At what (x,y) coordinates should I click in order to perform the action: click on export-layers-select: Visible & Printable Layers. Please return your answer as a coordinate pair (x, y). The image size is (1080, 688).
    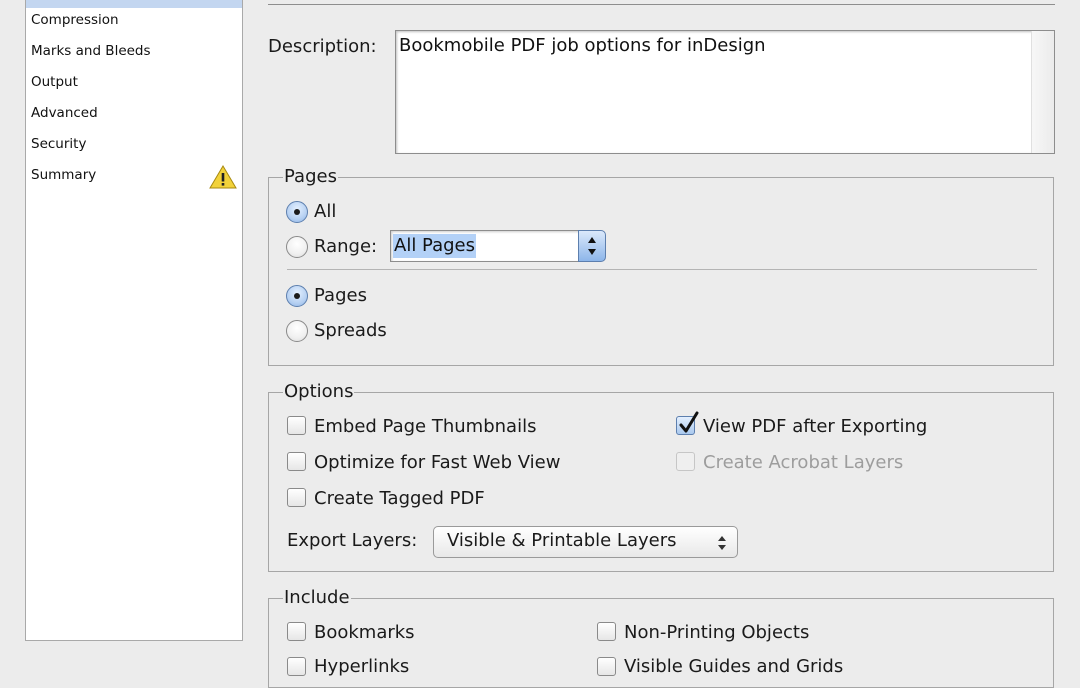
    Looking at the image, I should click on (585, 542).